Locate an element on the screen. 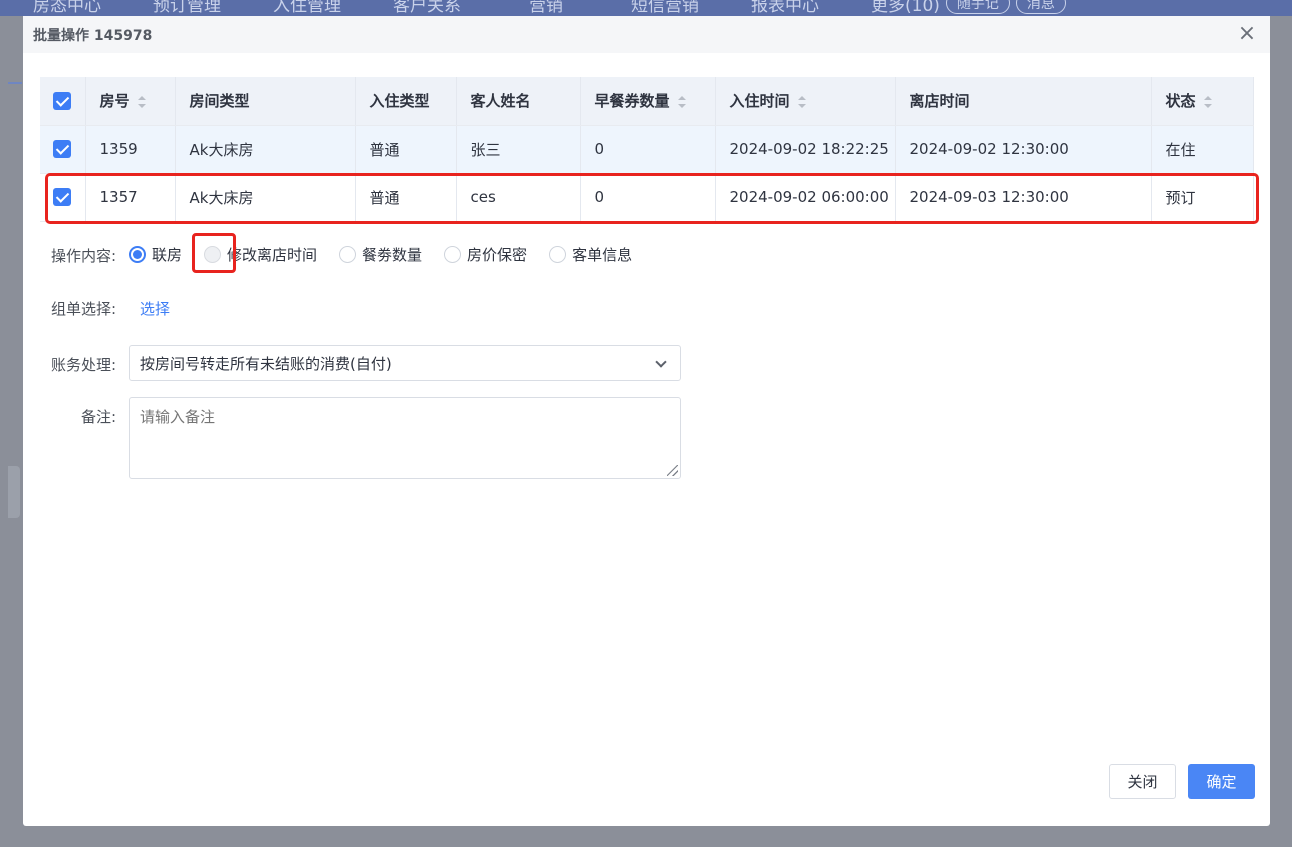 The image size is (1292, 847). cell-status: 在住 is located at coordinates (1202, 149).